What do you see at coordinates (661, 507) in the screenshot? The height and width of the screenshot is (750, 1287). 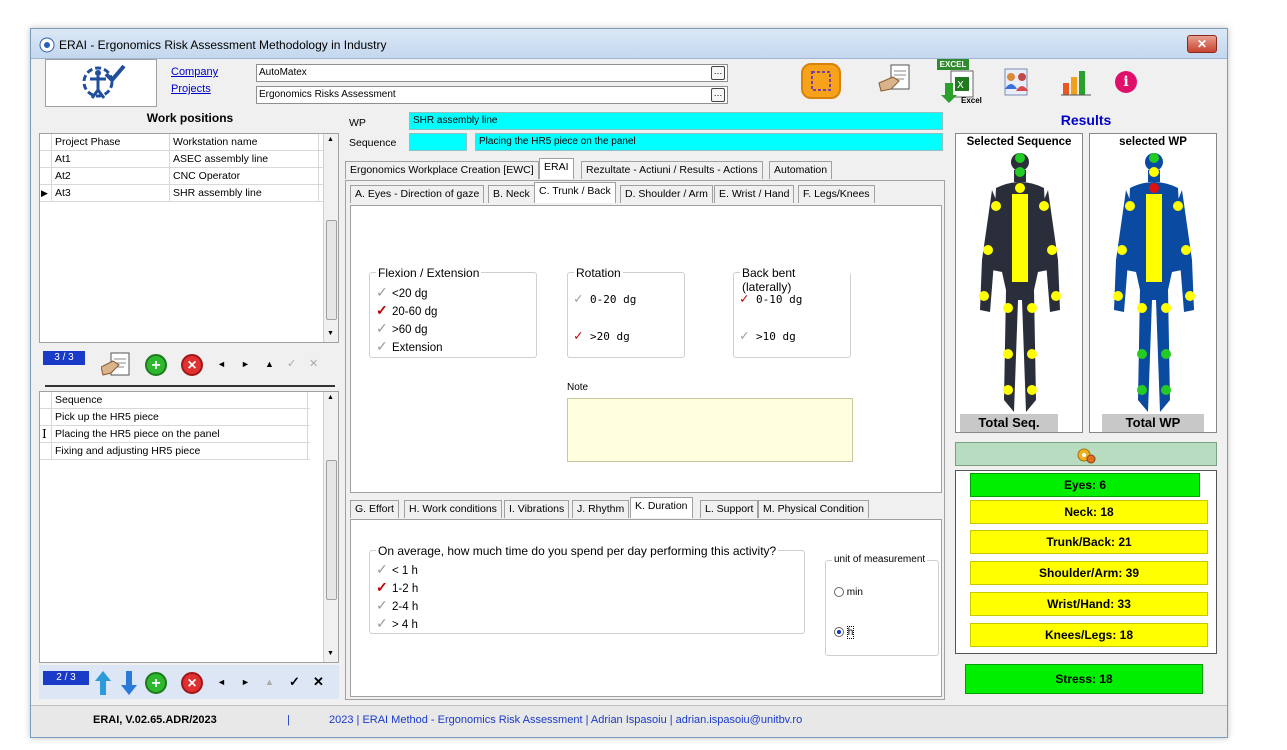 I see `tab-duration: K. Duration` at bounding box center [661, 507].